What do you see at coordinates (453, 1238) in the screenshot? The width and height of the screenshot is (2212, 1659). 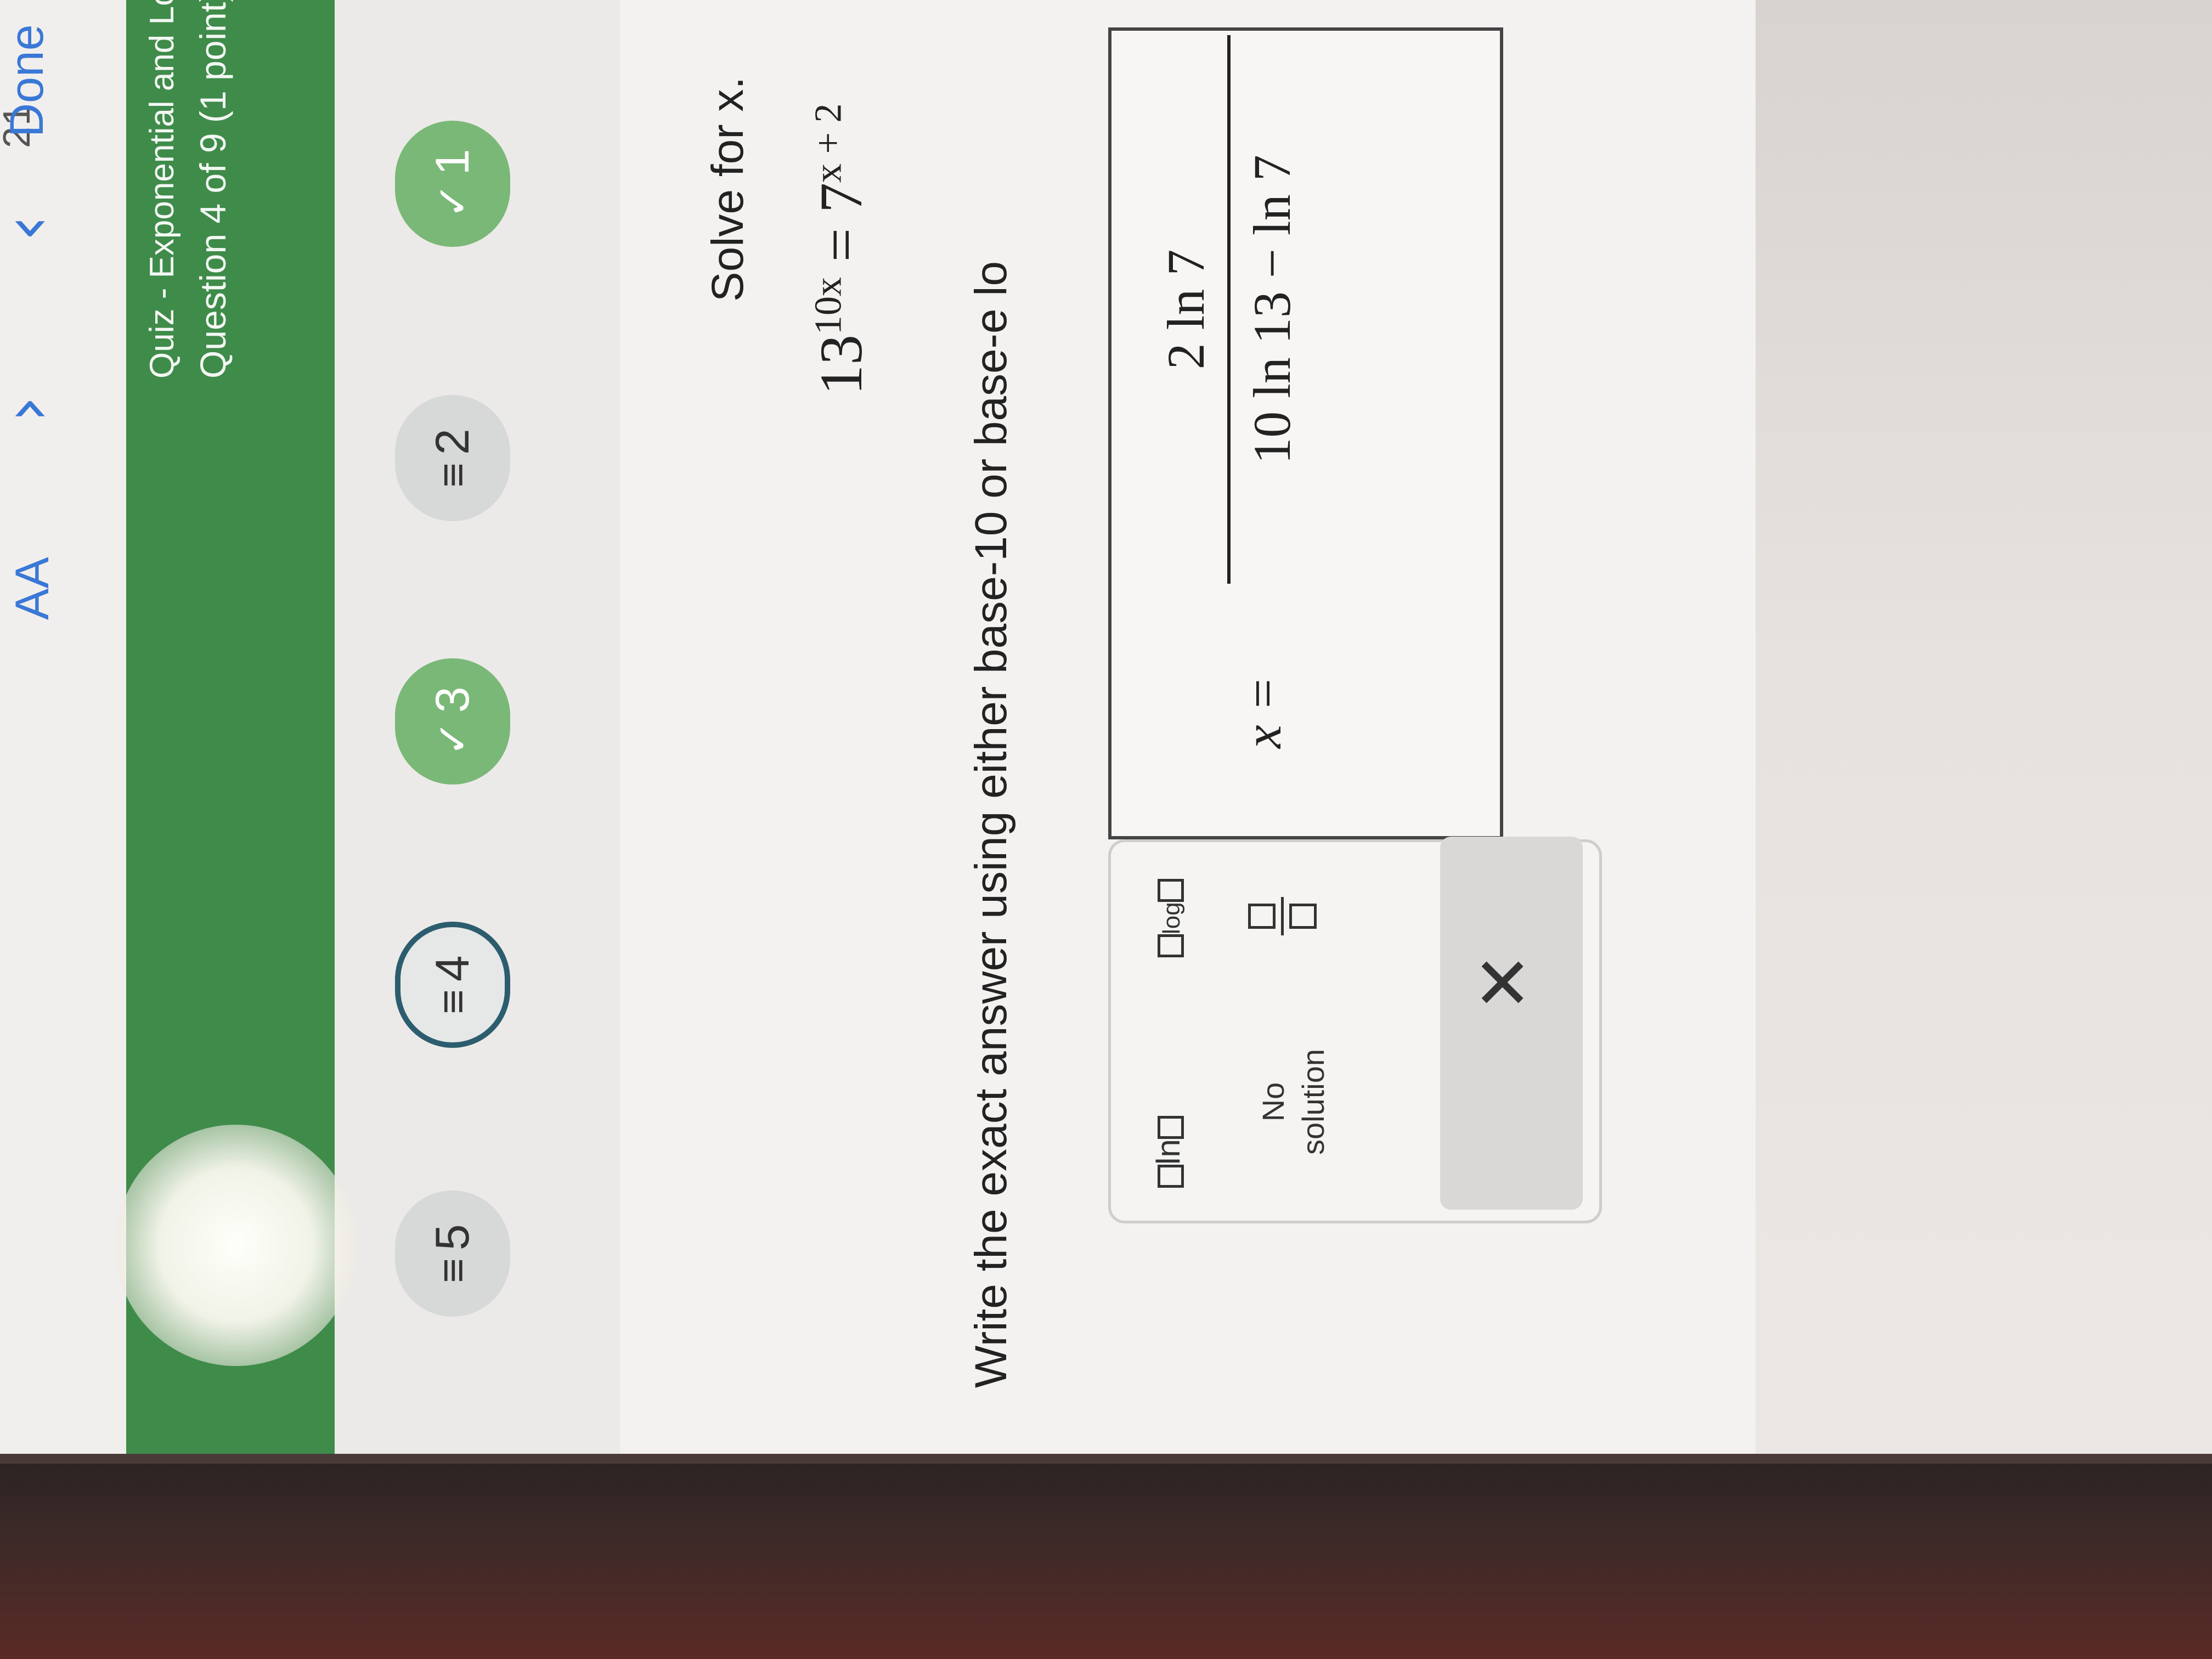 I see `question-number: 5` at bounding box center [453, 1238].